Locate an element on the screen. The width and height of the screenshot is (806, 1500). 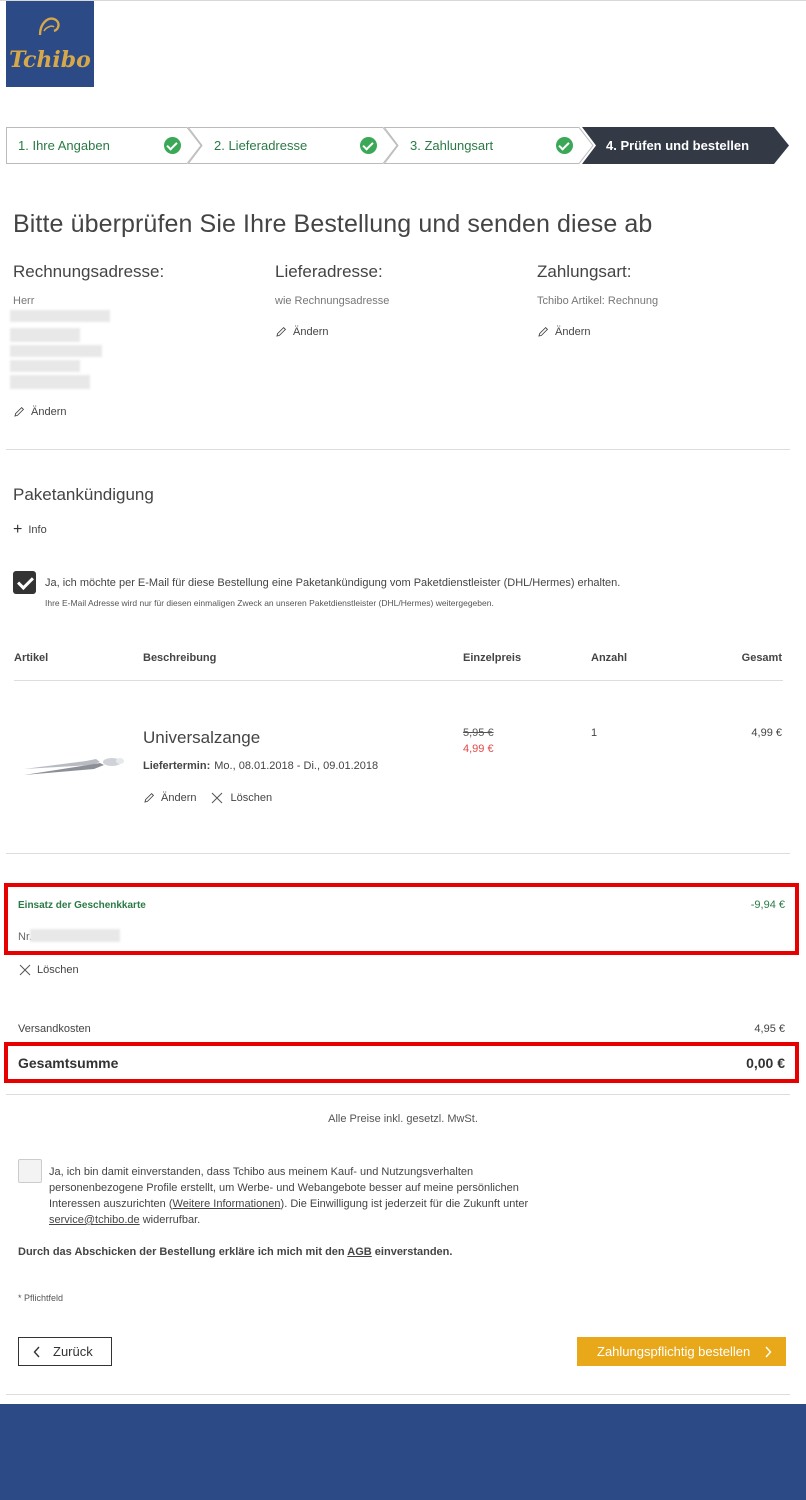
required-note: * Pflichtfeld is located at coordinates (41, 1298).